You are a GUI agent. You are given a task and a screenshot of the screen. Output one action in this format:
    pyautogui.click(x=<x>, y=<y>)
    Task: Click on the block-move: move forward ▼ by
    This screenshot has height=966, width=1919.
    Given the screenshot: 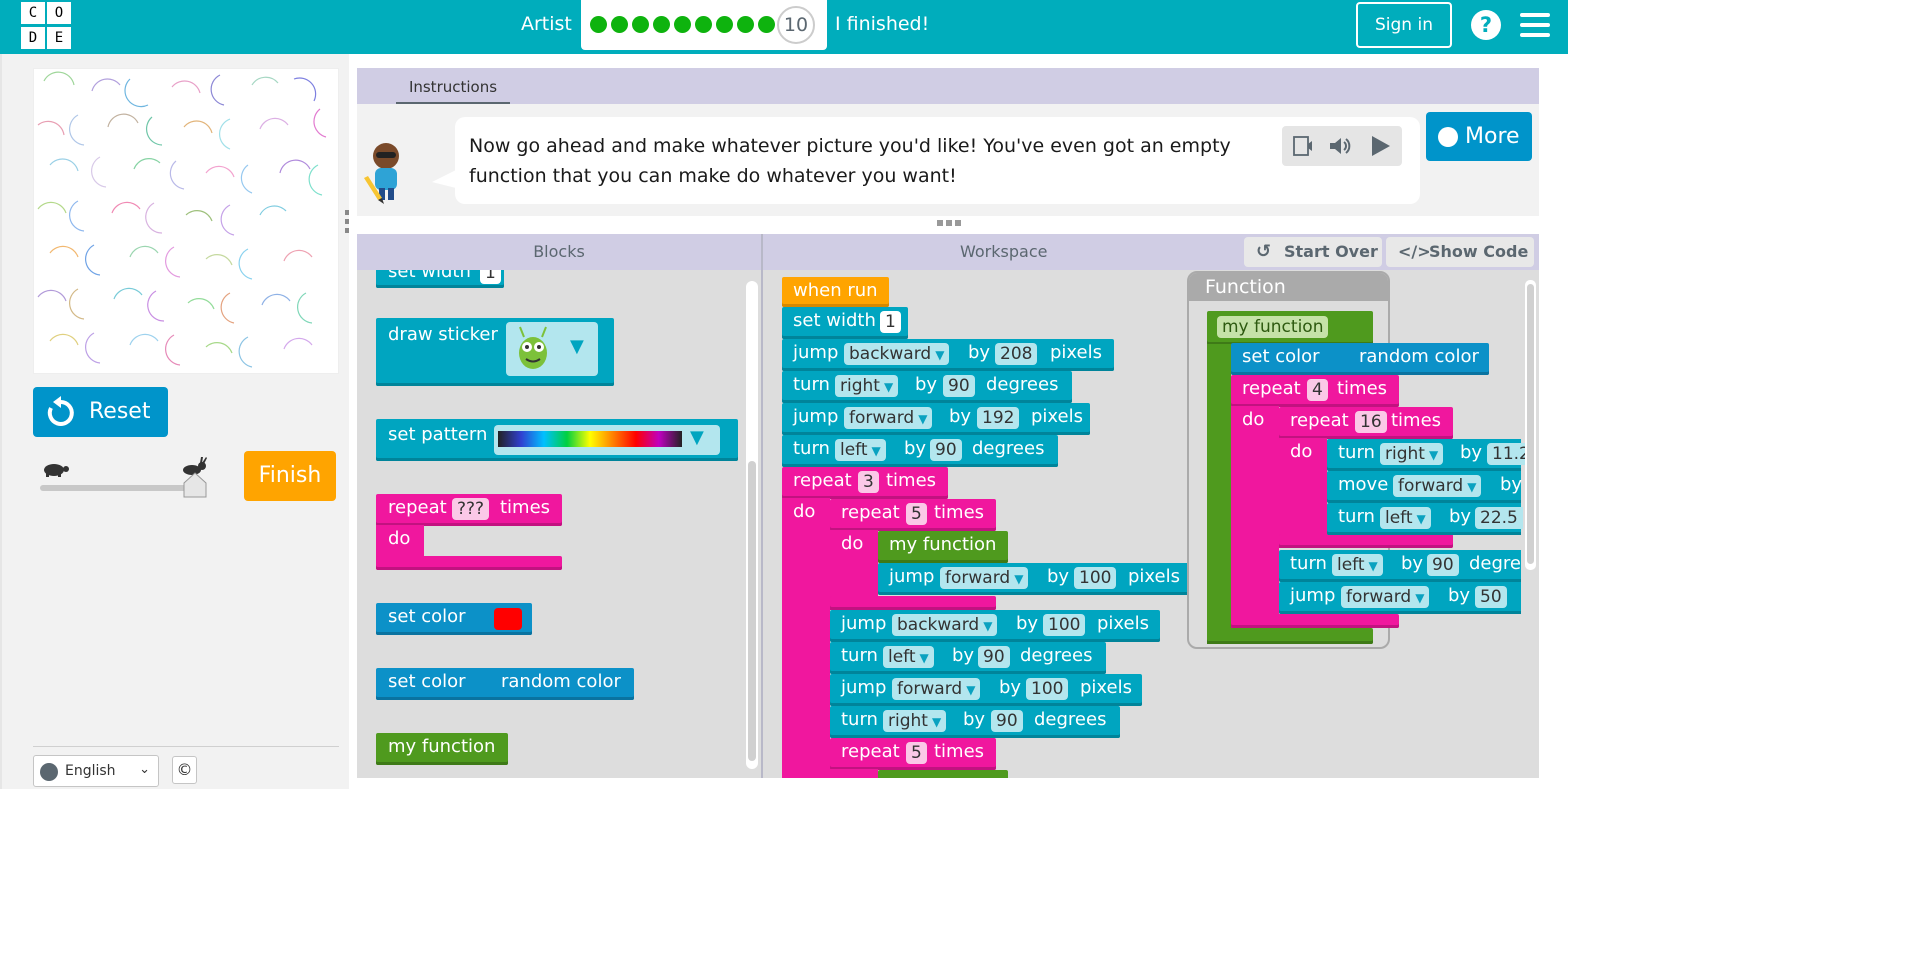 What is the action you would take?
    pyautogui.click(x=1424, y=487)
    